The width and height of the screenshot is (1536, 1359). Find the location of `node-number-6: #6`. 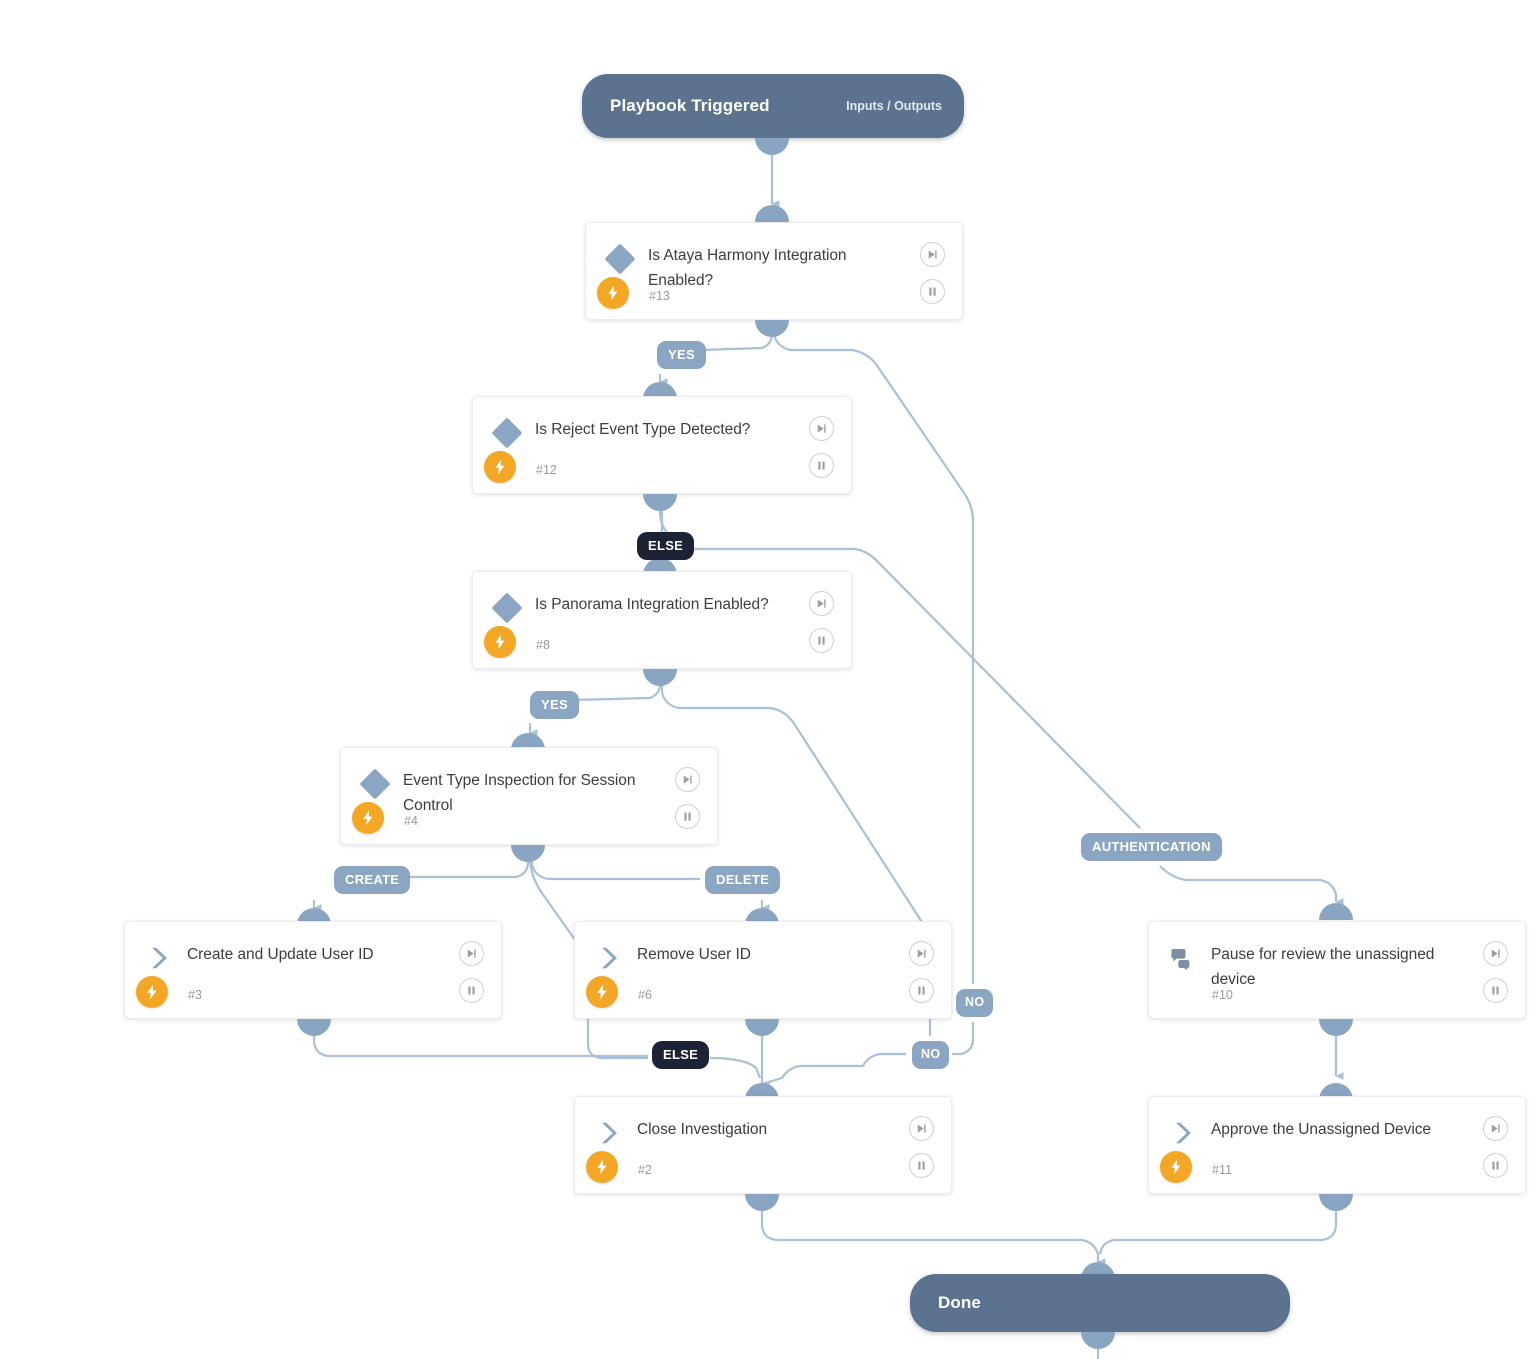

node-number-6: #6 is located at coordinates (645, 995).